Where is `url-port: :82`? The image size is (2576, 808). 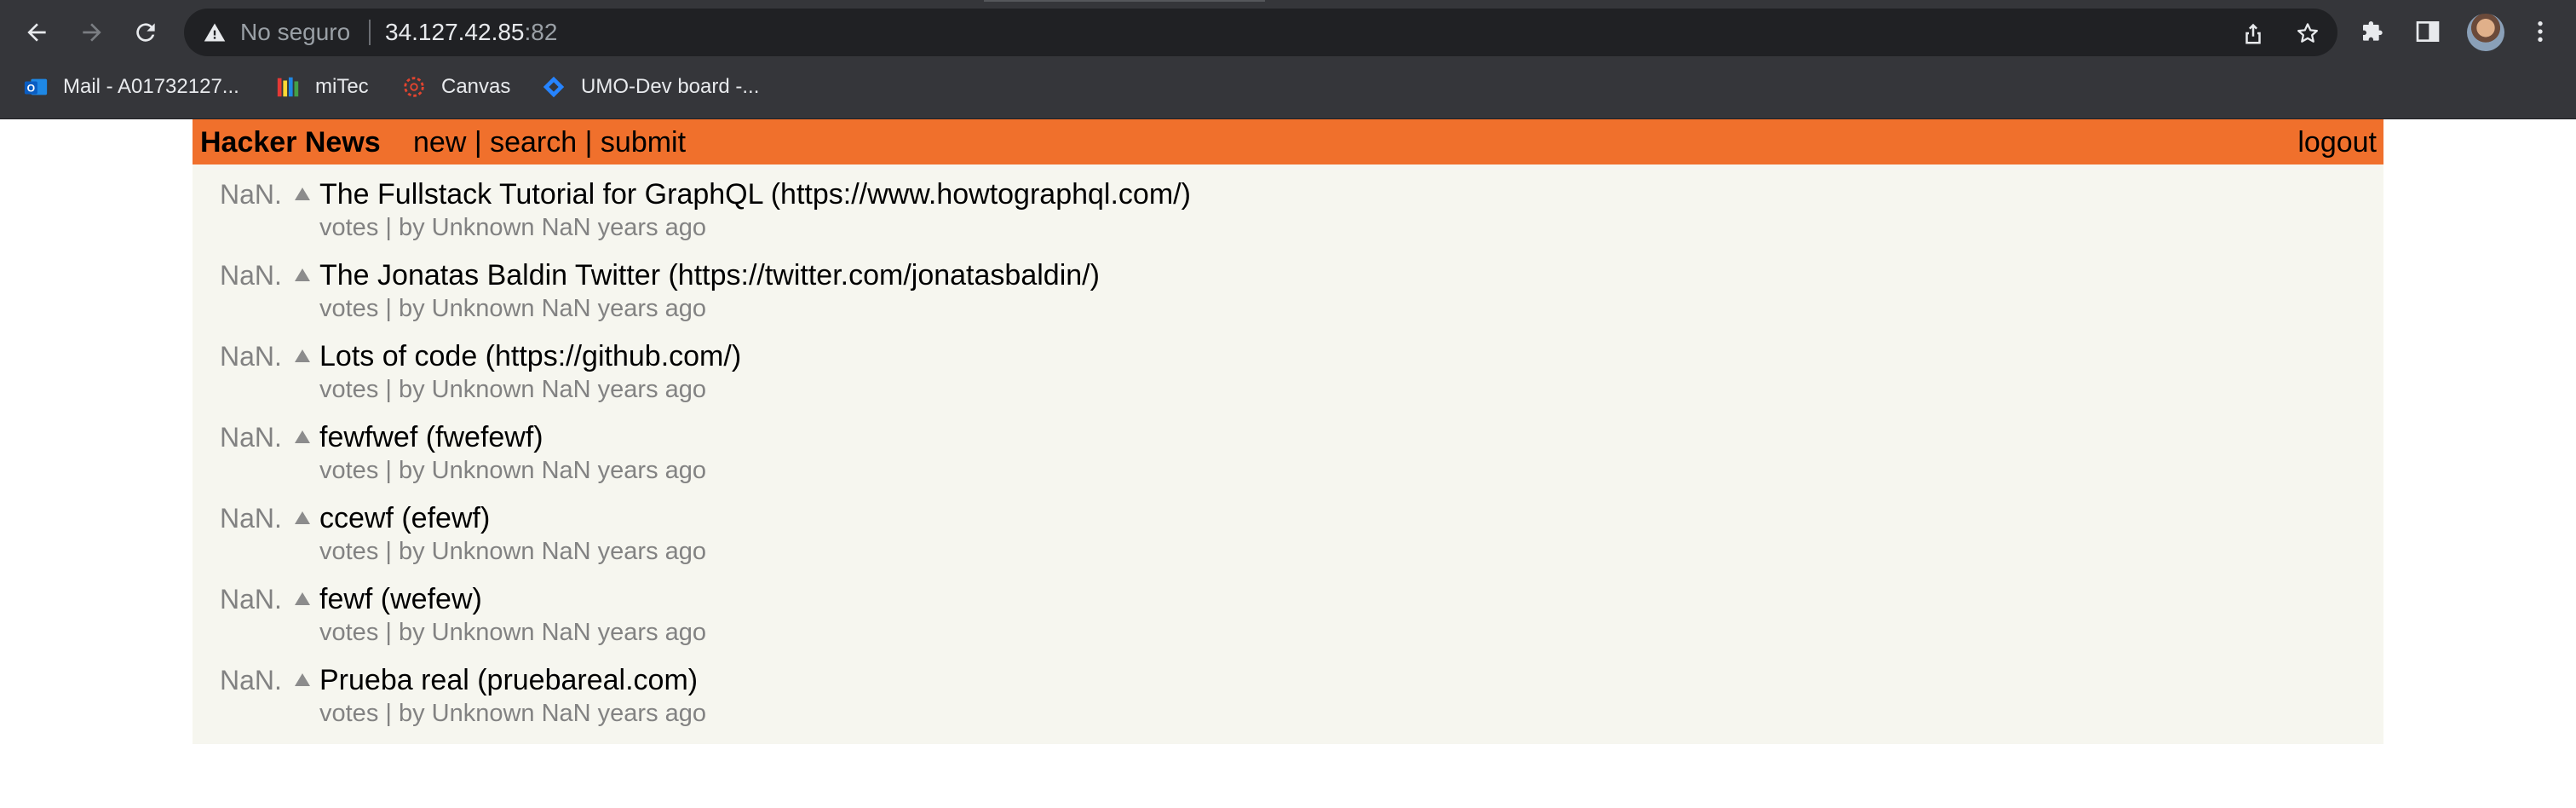
url-port: :82 is located at coordinates (541, 32).